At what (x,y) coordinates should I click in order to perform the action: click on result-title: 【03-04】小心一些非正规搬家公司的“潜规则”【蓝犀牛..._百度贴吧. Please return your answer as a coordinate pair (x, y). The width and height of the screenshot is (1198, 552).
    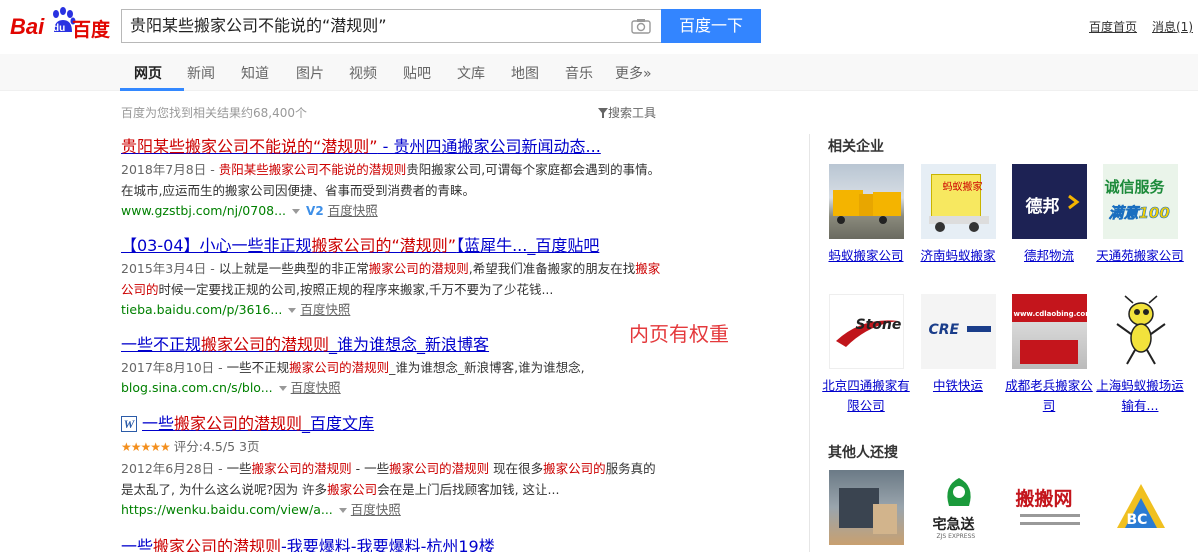
    Looking at the image, I should click on (391, 246).